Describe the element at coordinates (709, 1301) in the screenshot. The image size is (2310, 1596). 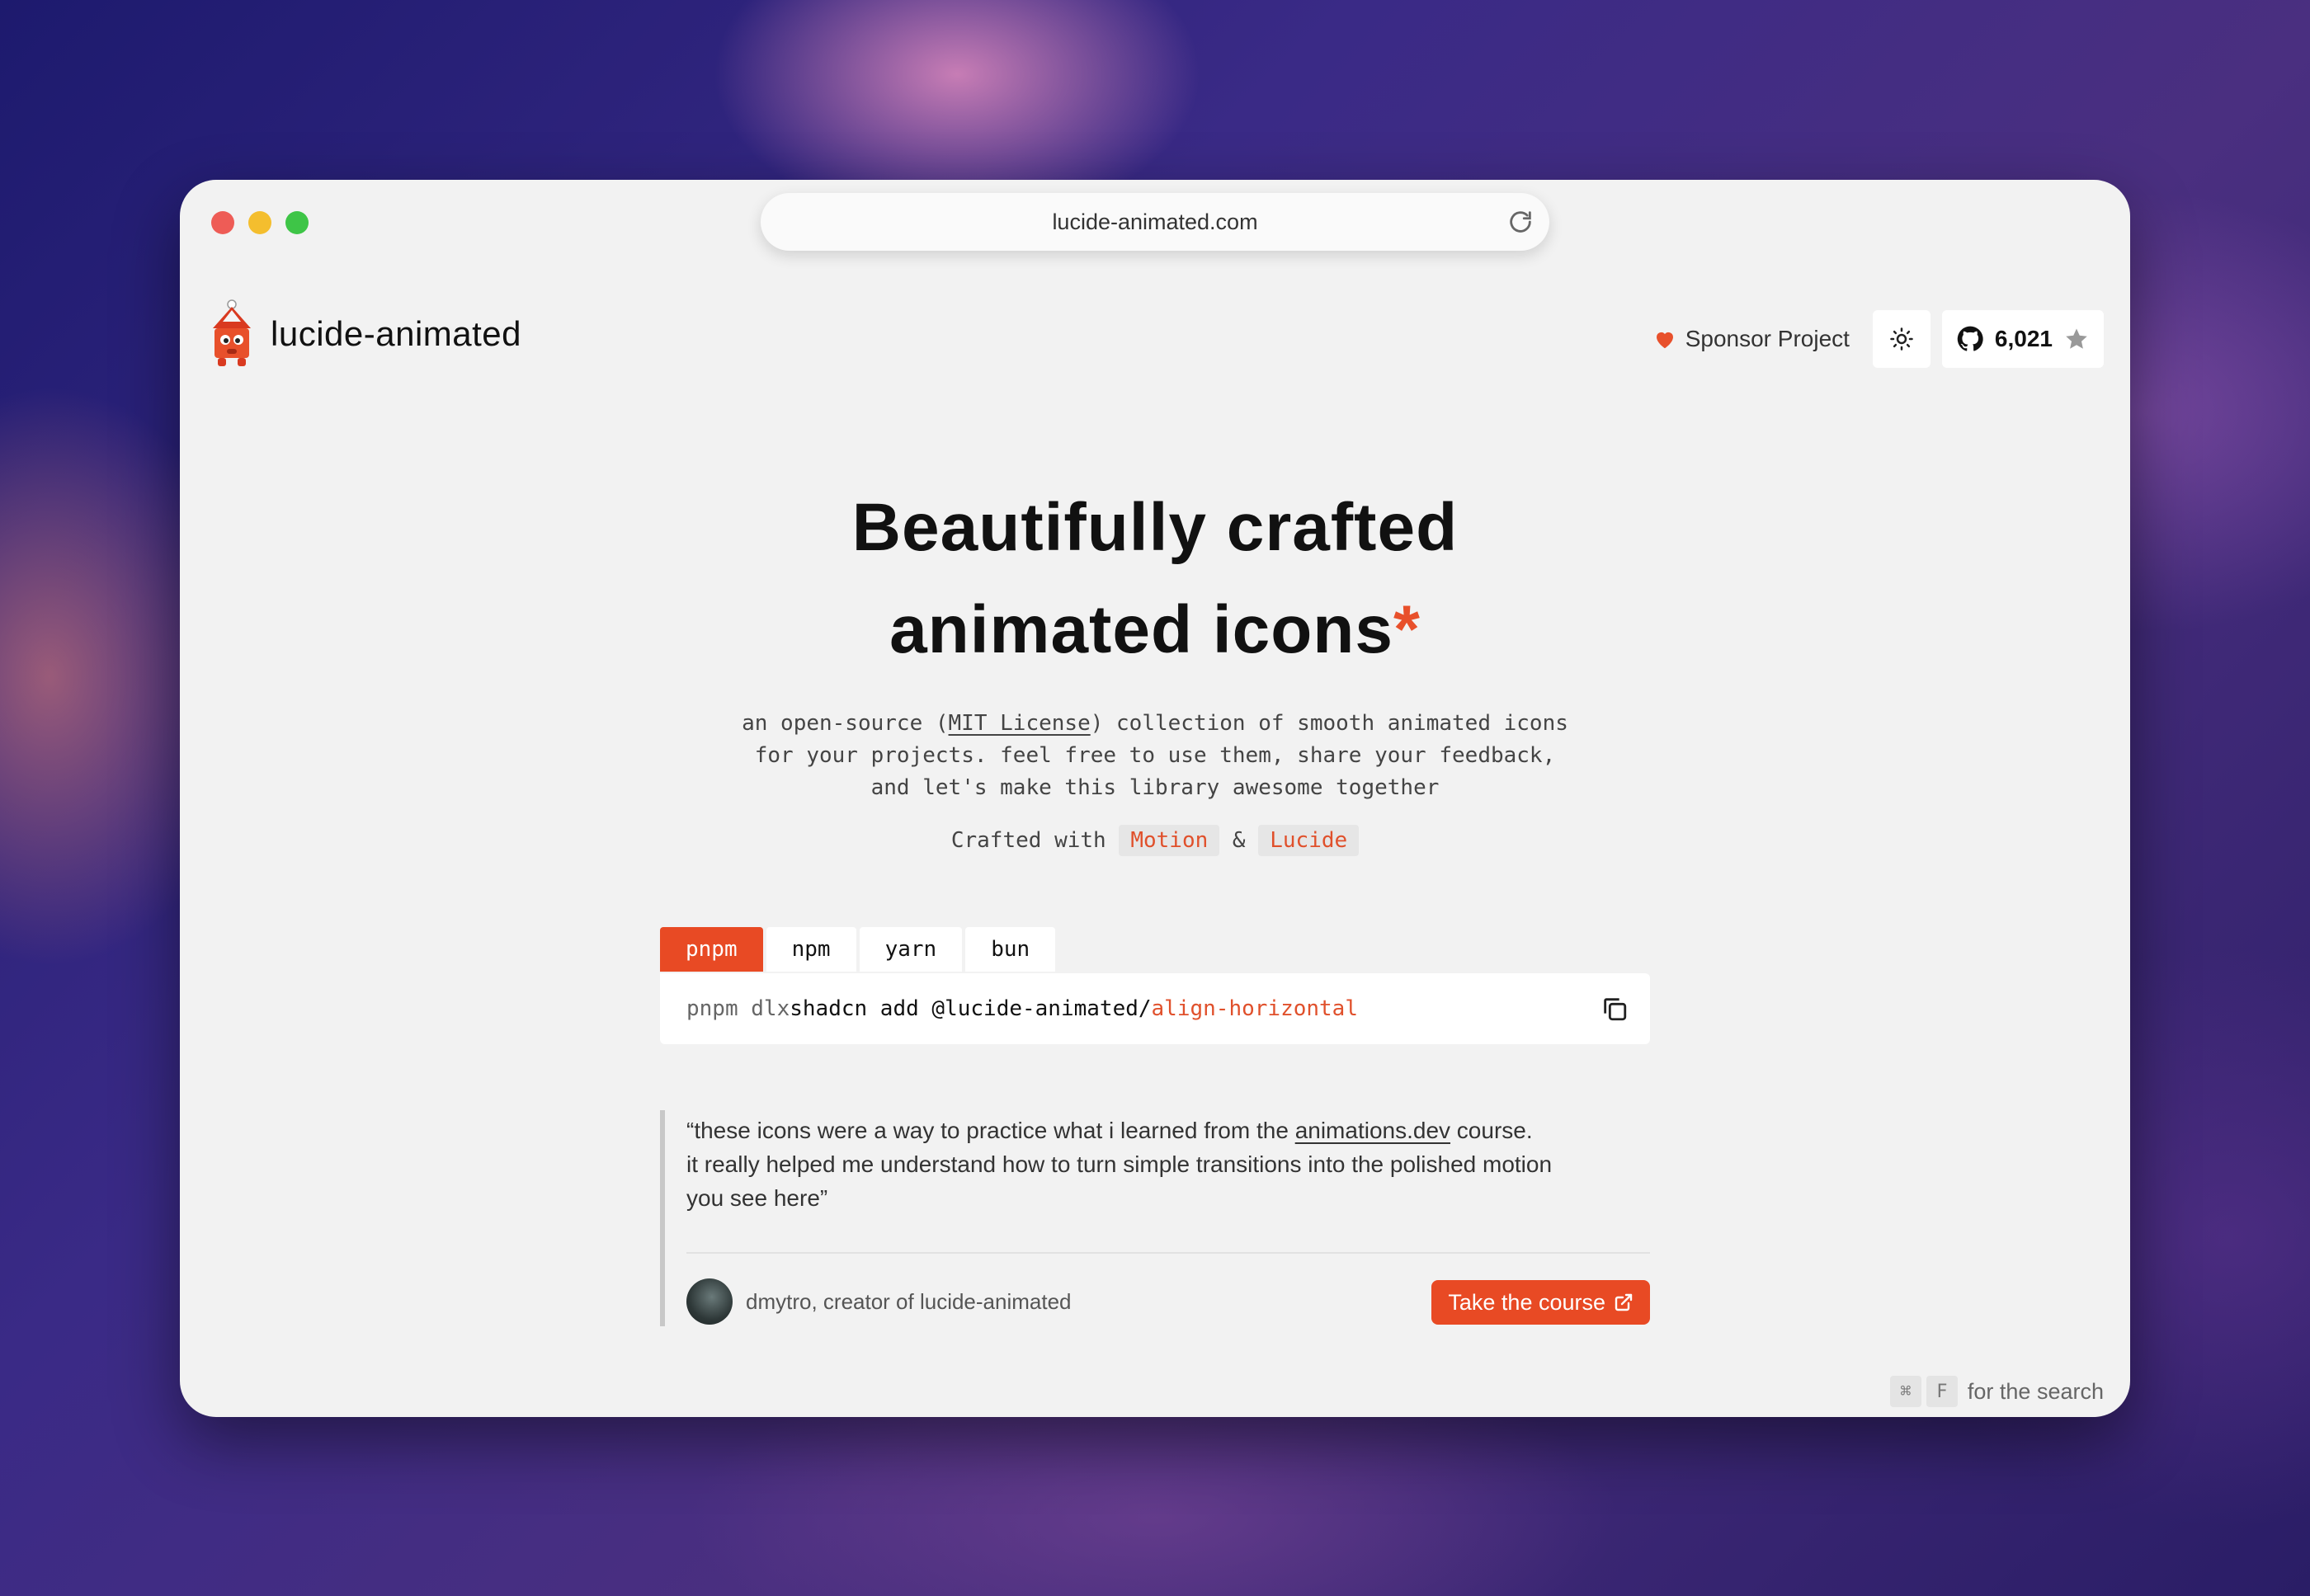
I see `avatar` at that location.